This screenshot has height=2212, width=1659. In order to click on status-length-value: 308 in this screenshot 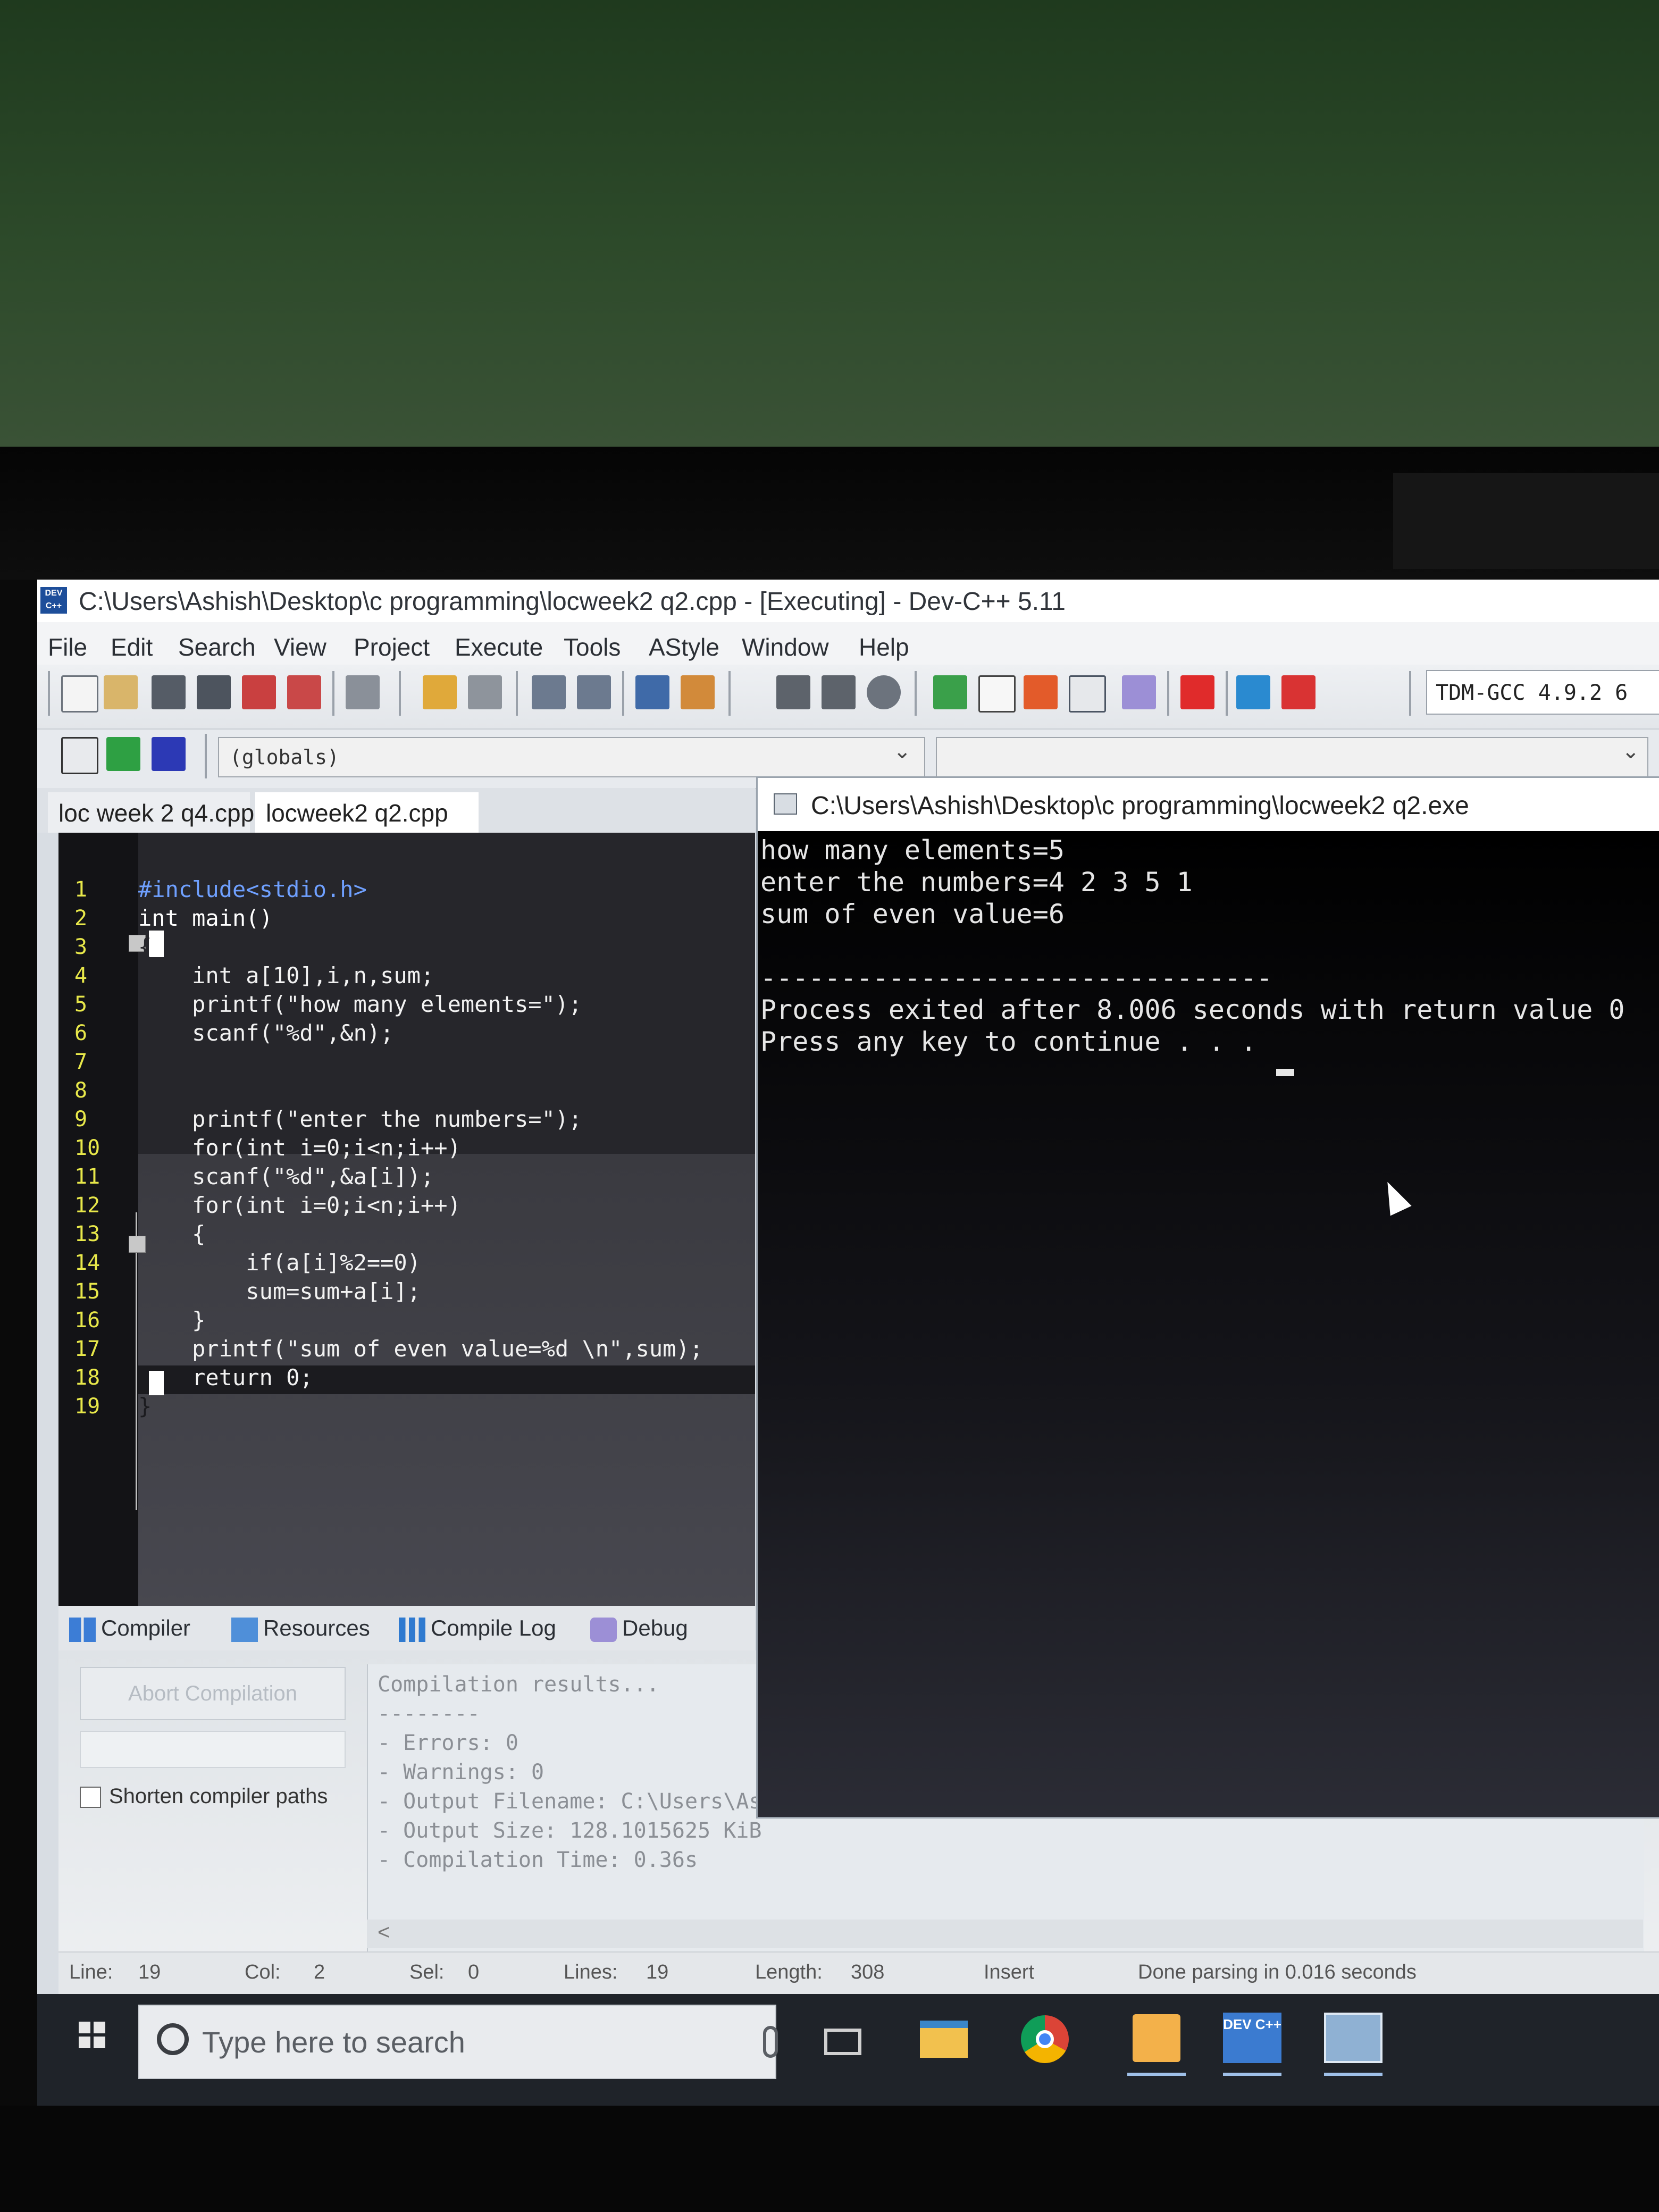, I will do `click(868, 1972)`.